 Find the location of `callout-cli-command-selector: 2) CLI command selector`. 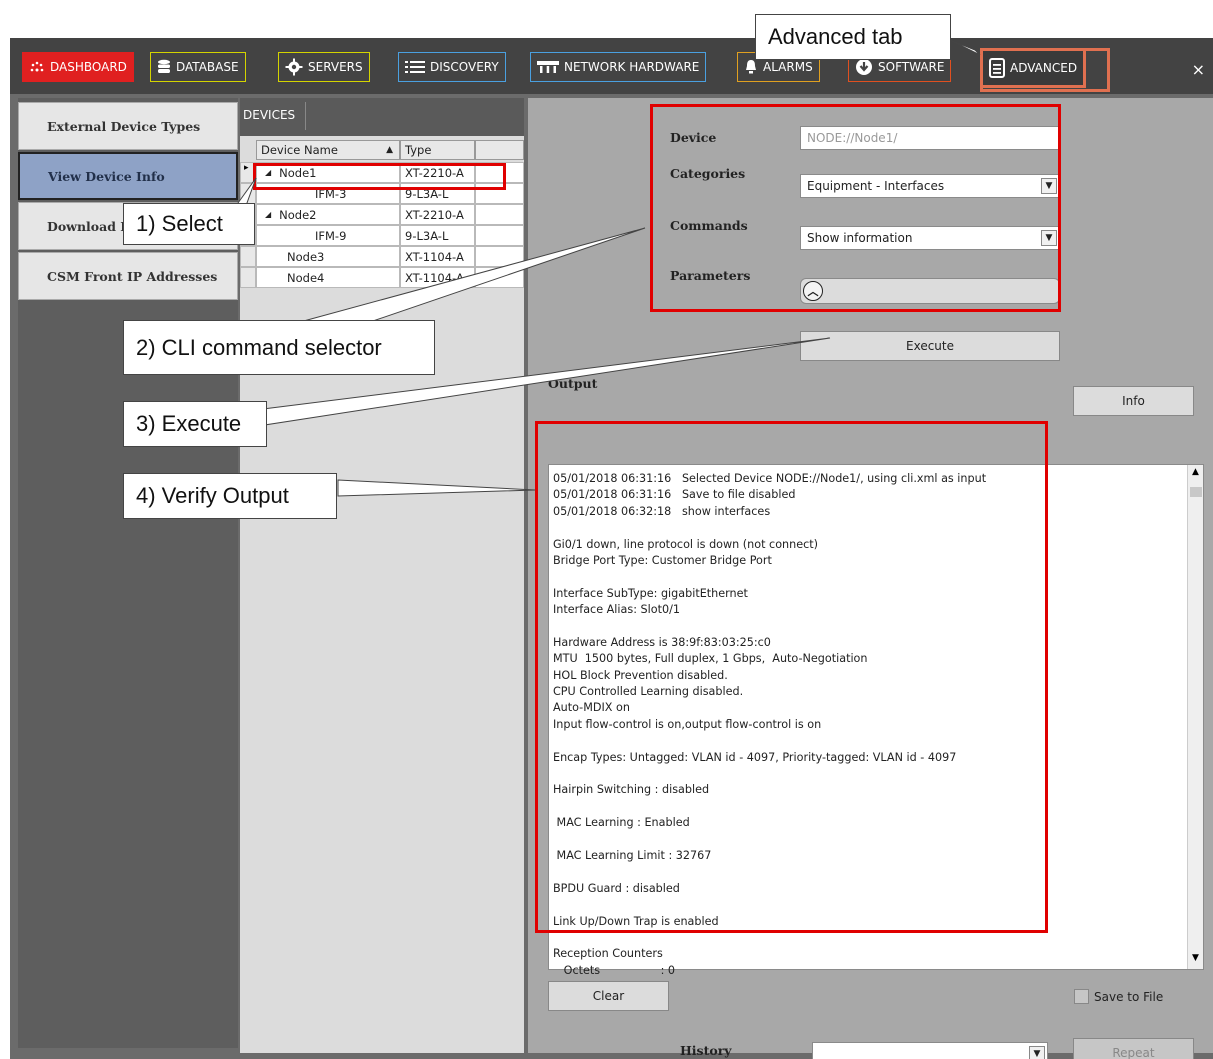

callout-cli-command-selector: 2) CLI command selector is located at coordinates (279, 347).